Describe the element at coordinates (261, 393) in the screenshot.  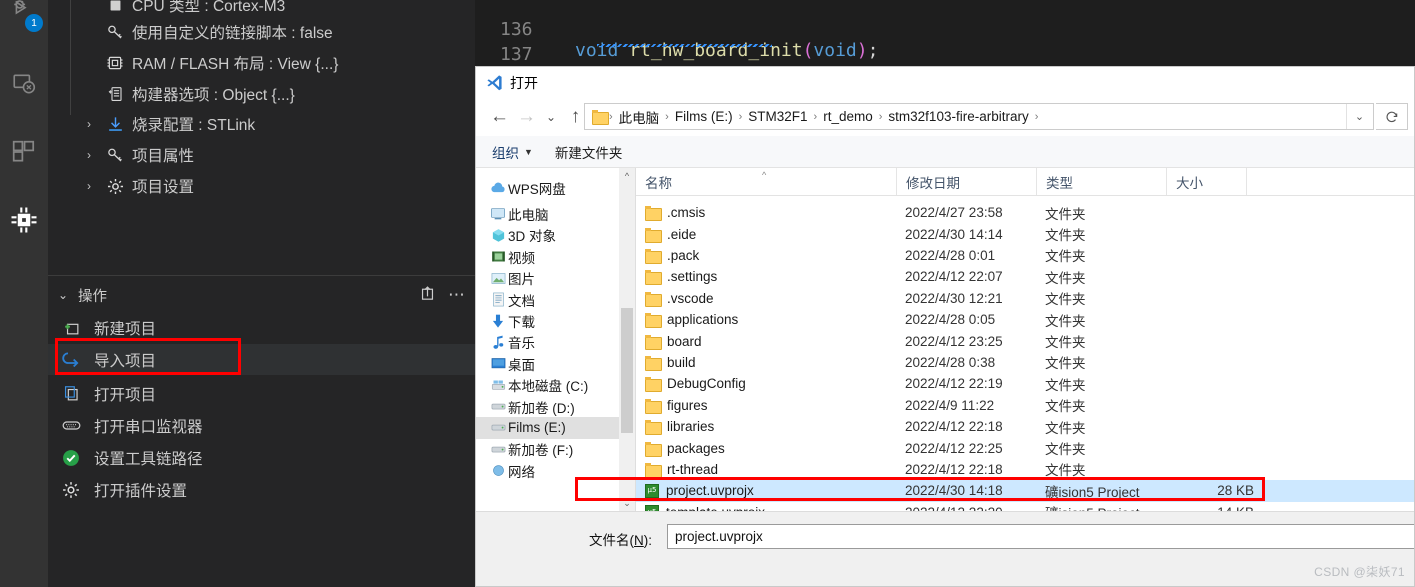
I see `action-open-project: 打开项目` at that location.